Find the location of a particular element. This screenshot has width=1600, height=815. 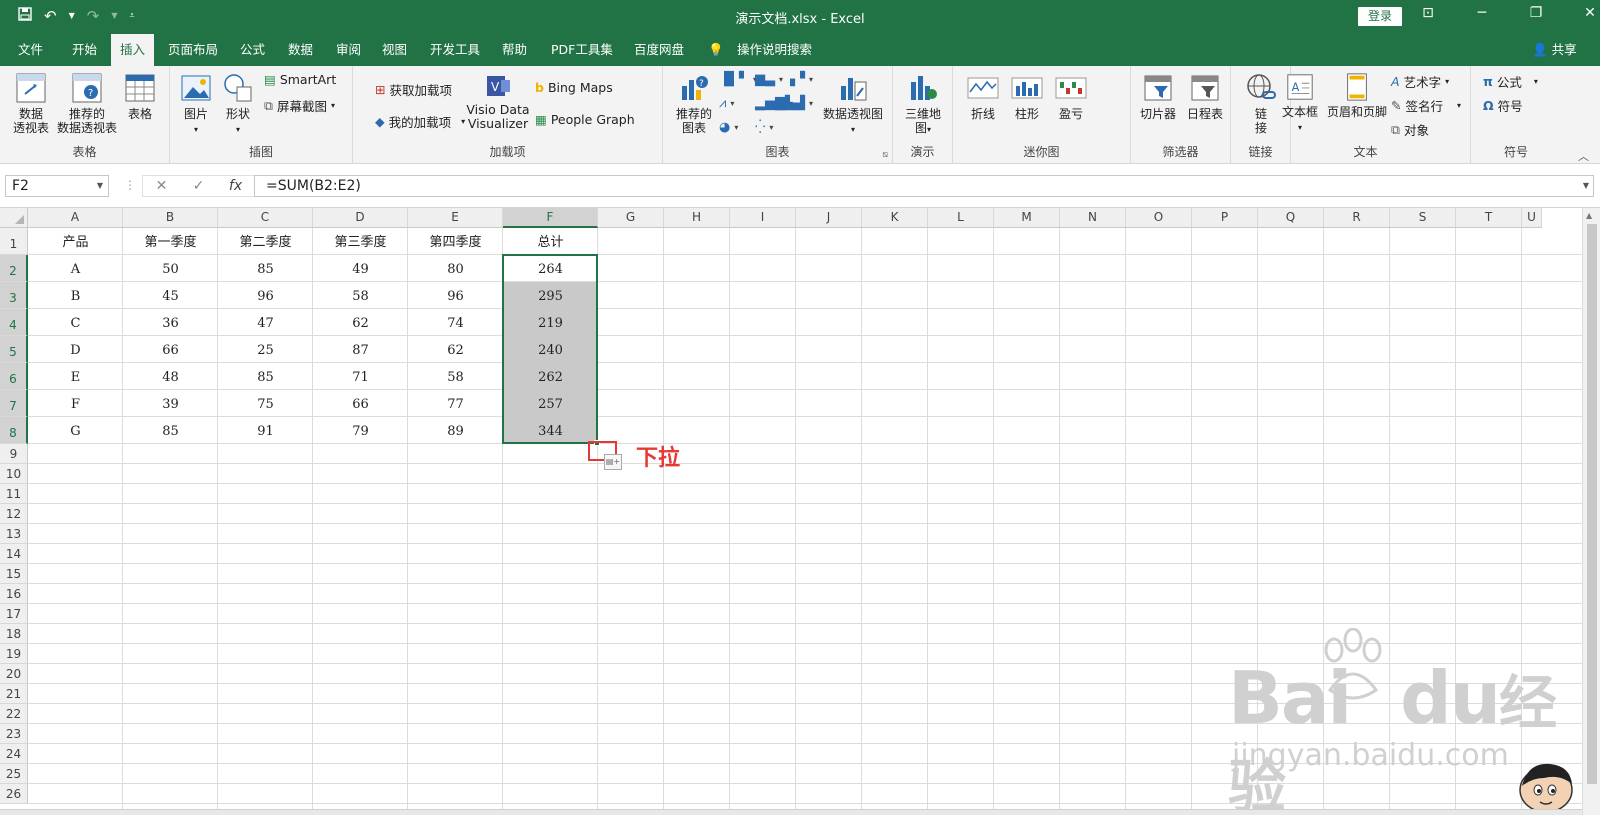

scatter-chart-button: ⁛ ▾ is located at coordinates (764, 127).